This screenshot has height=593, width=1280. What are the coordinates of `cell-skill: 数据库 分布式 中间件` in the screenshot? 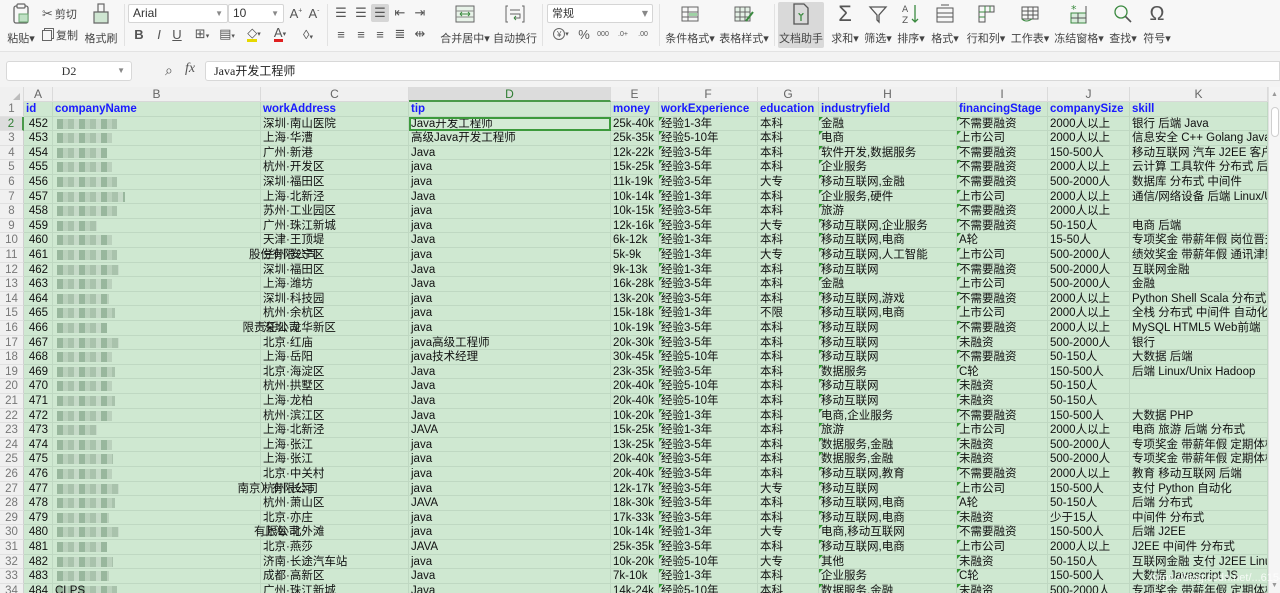 It's located at (1199, 182).